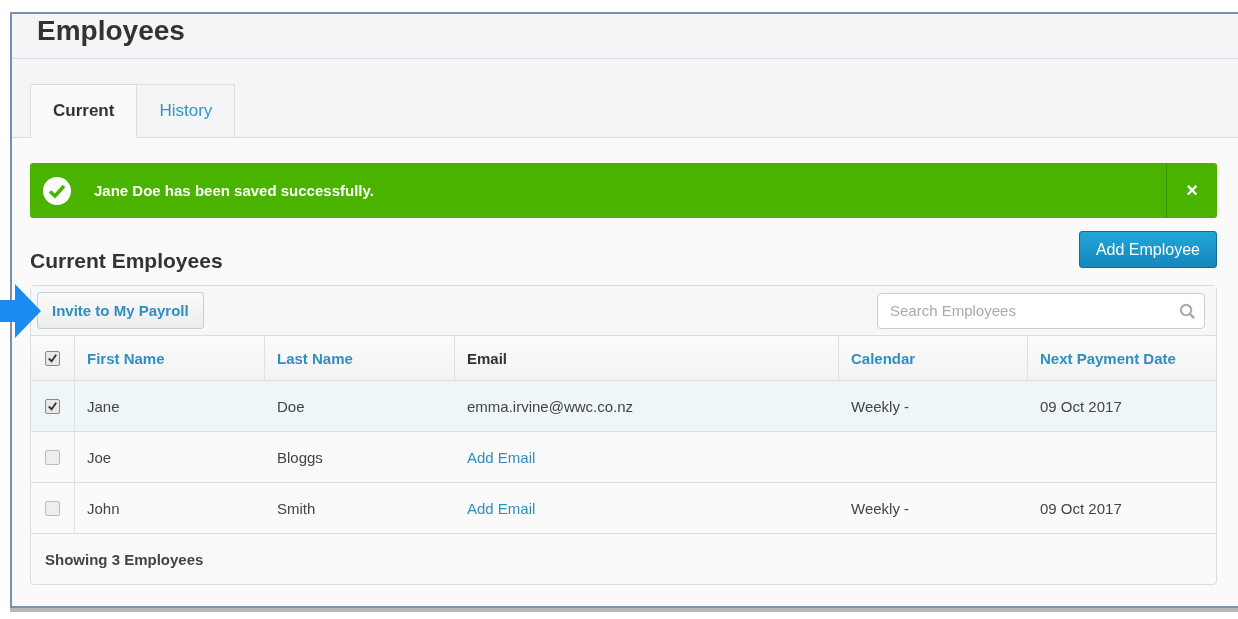 The width and height of the screenshot is (1238, 619). What do you see at coordinates (1108, 358) in the screenshot?
I see `column-header: Next Payment Date` at bounding box center [1108, 358].